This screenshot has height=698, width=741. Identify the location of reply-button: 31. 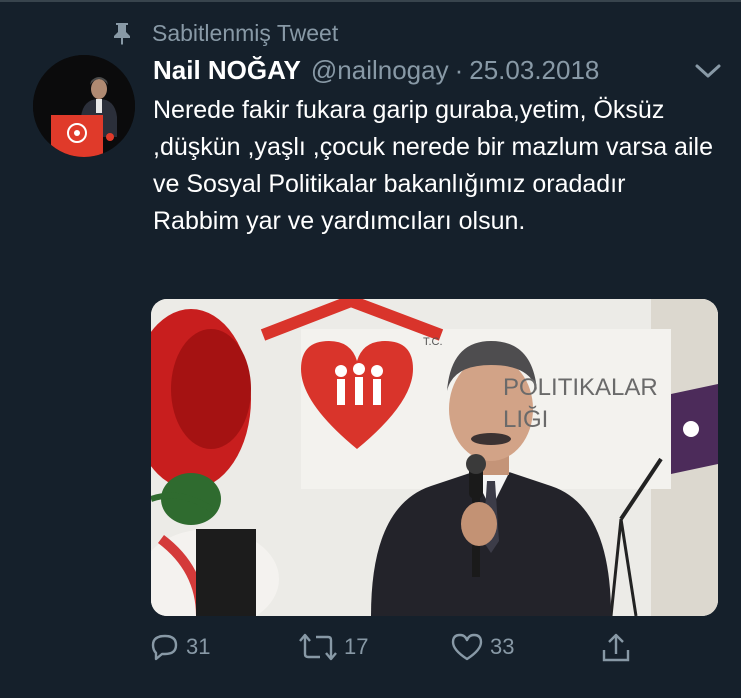
(180, 647).